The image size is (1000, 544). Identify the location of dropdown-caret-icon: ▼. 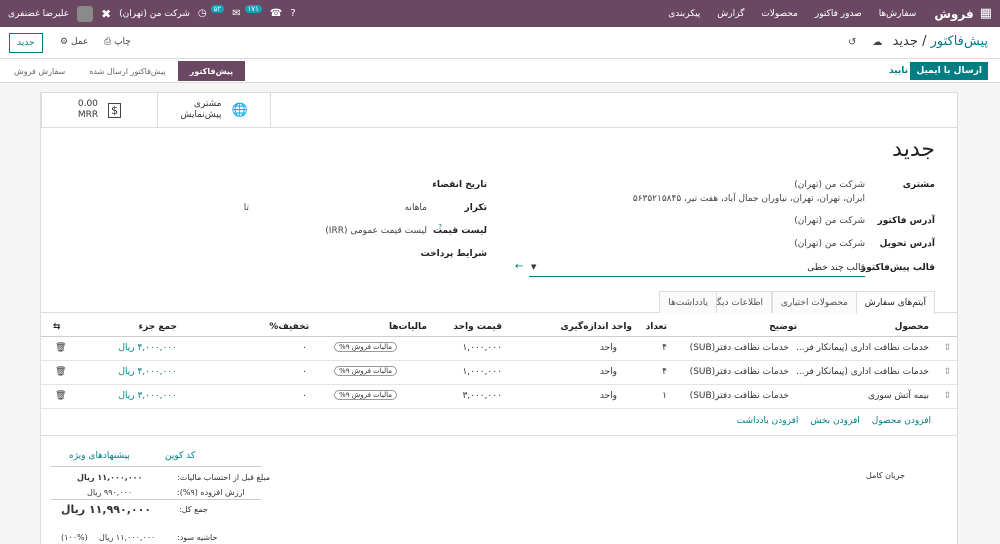
(533, 267).